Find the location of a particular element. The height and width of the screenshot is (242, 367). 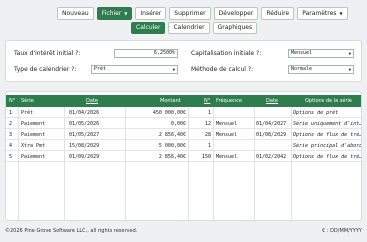

cell-date: 15/08/2029 is located at coordinates (96, 146).